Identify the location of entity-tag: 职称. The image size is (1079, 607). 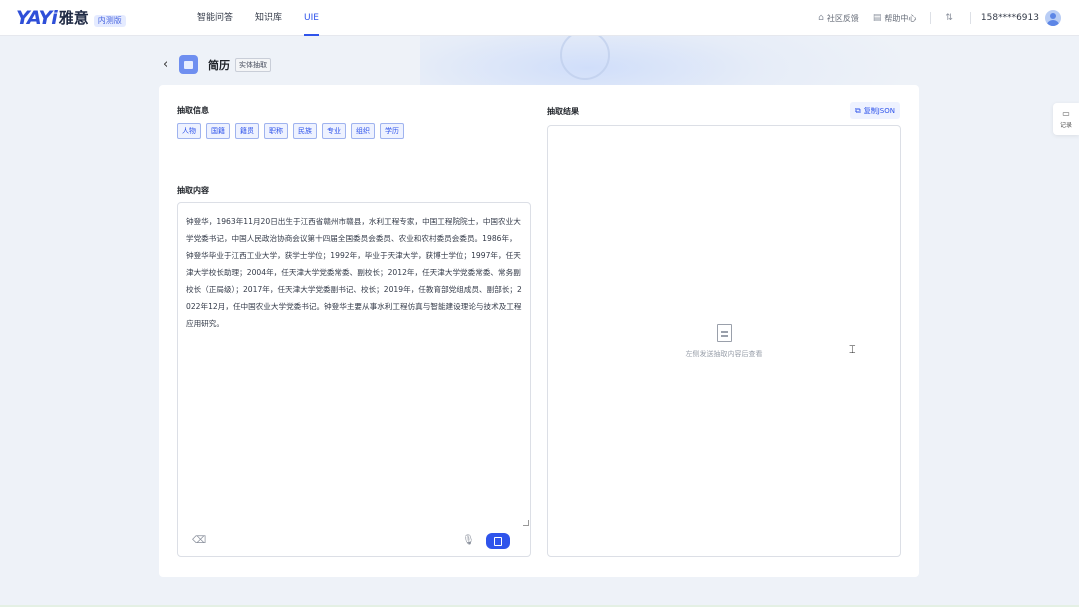
(276, 131).